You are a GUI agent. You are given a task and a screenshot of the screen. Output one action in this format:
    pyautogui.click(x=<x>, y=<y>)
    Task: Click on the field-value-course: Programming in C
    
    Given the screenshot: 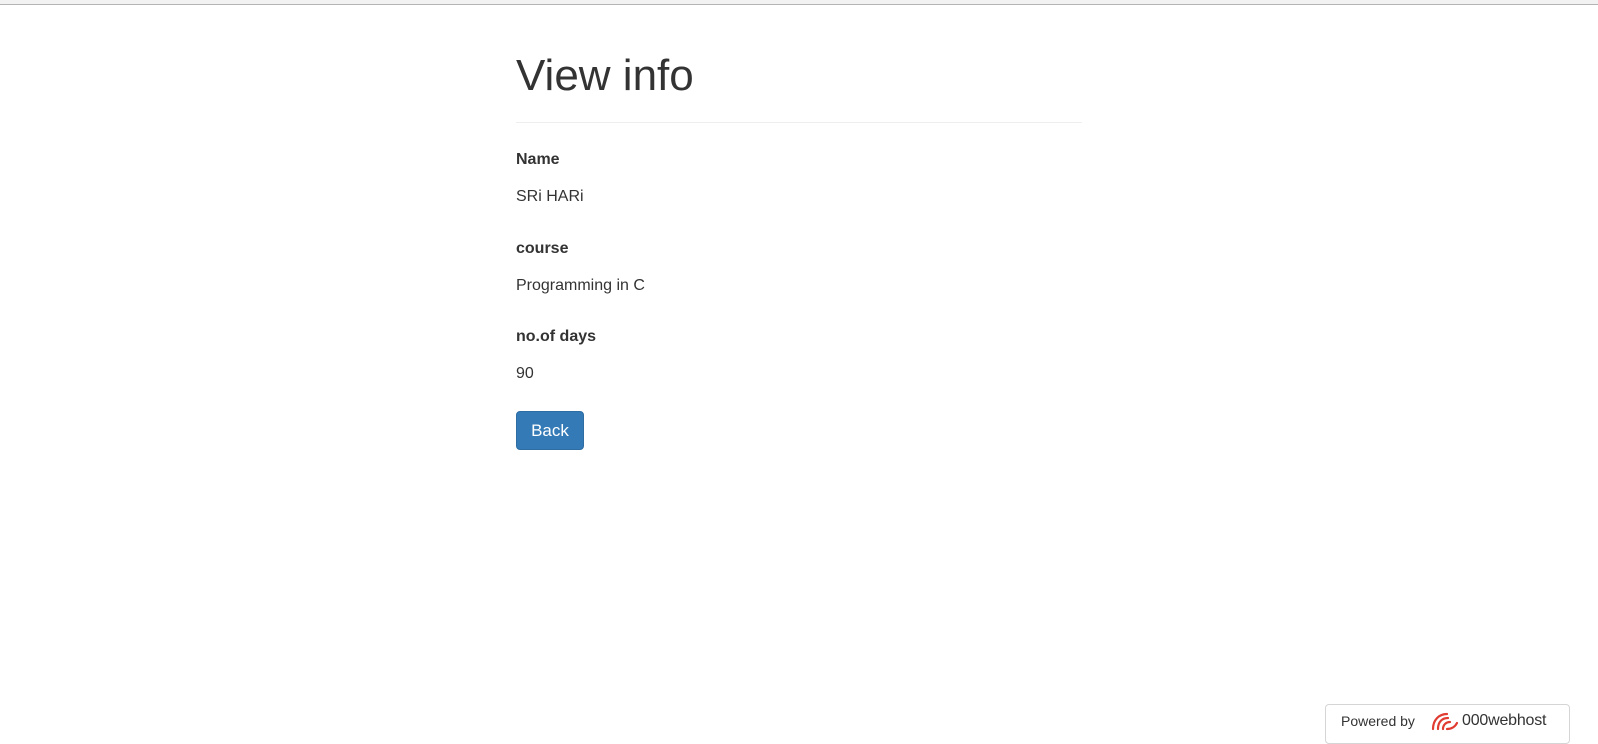 What is the action you would take?
    pyautogui.click(x=580, y=285)
    